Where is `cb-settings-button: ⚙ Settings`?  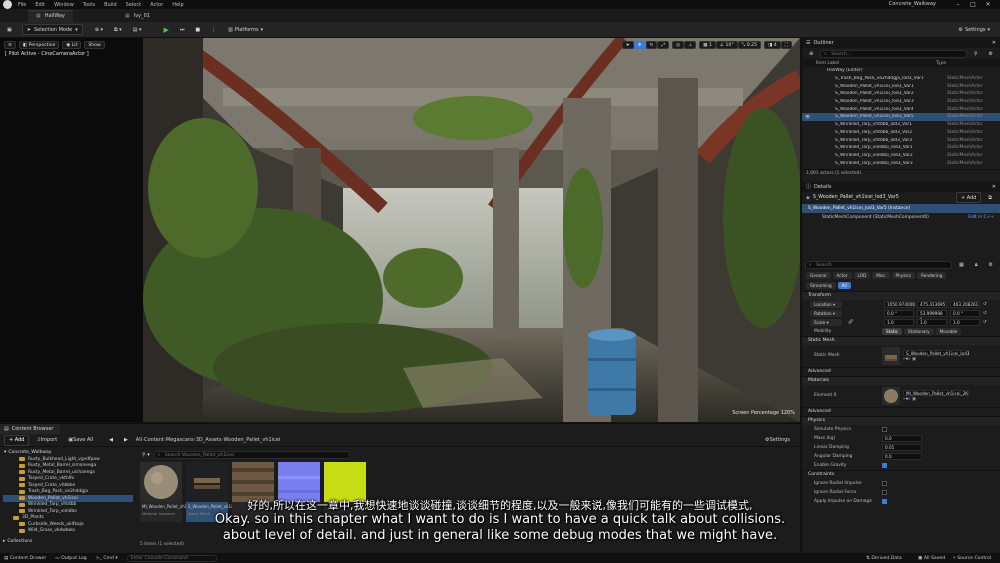 cb-settings-button: ⚙ Settings is located at coordinates (777, 440).